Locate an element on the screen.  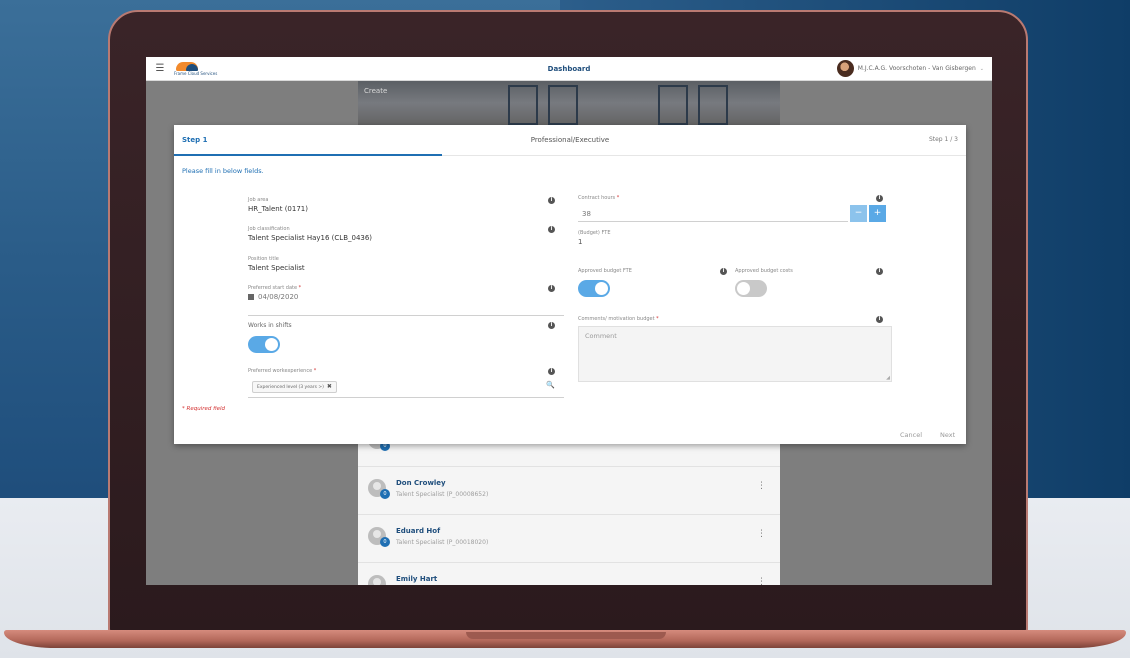
comments-textarea: Comment ◢ is located at coordinates (735, 354).